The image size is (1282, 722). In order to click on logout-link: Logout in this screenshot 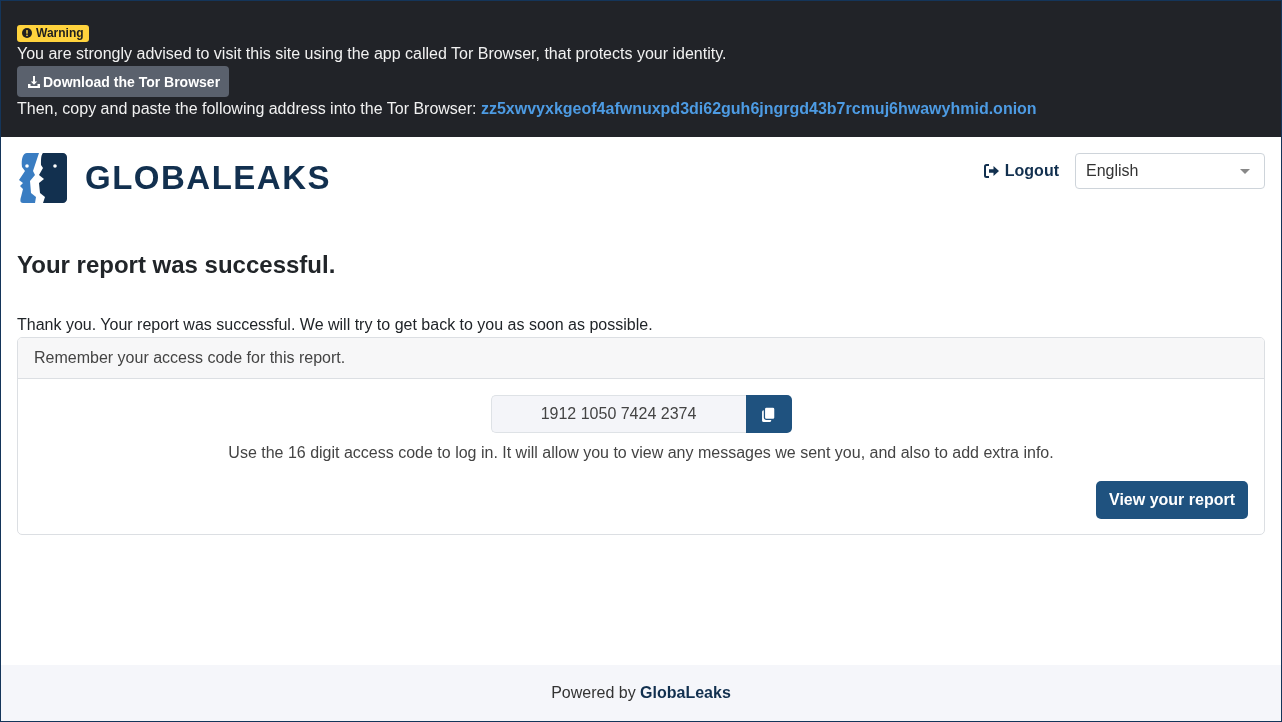, I will do `click(1021, 171)`.